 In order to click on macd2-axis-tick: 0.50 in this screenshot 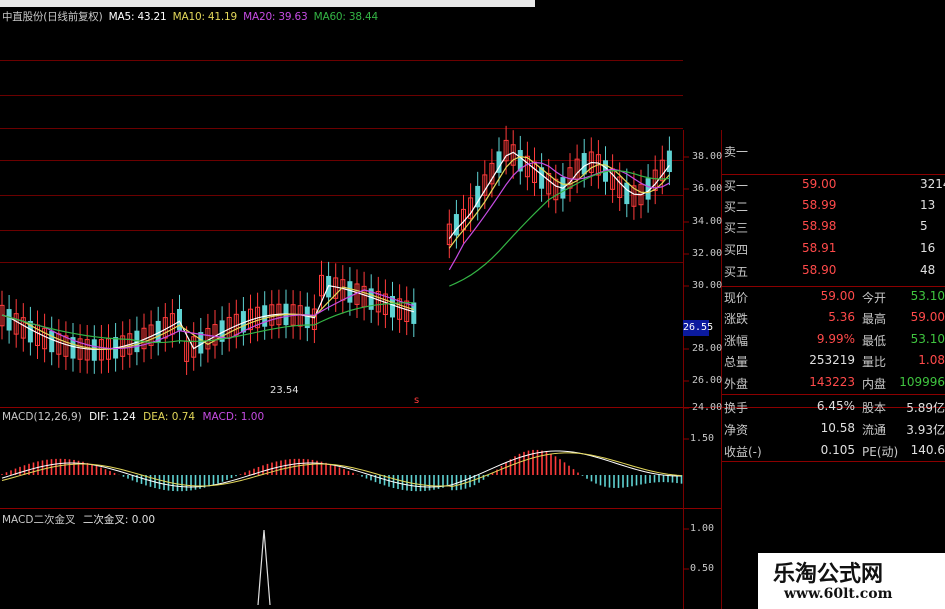, I will do `click(702, 568)`.